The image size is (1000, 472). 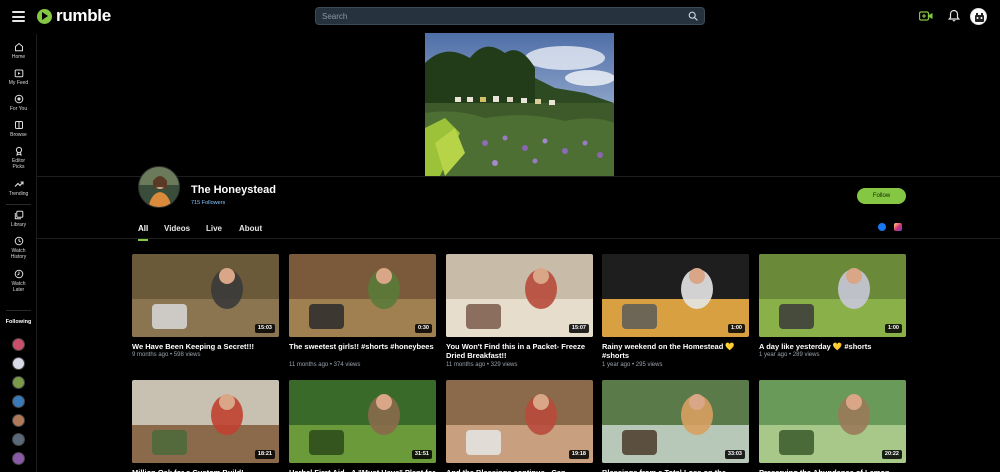 I want to click on tab-videos: Videos, so click(x=177, y=230).